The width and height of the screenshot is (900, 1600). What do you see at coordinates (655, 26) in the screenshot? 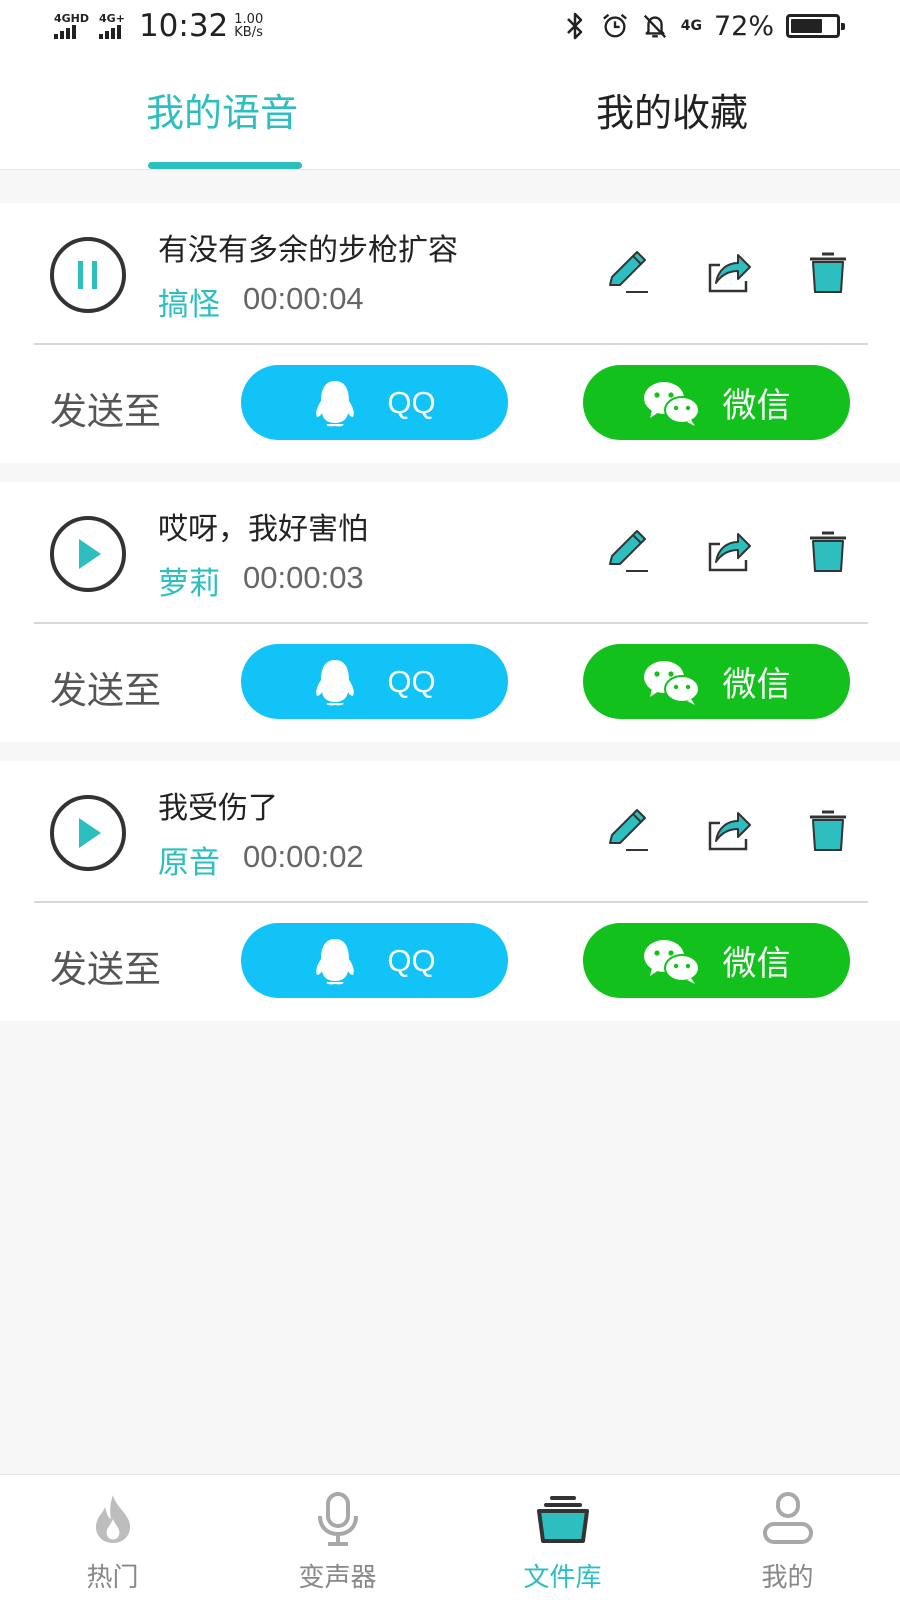
I see `mute-bell-icon` at bounding box center [655, 26].